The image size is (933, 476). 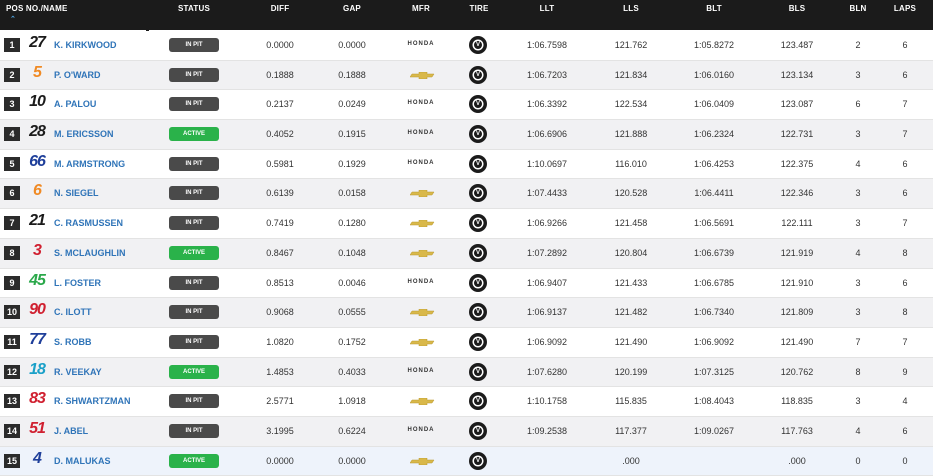 I want to click on car-number: 4, so click(x=37, y=458).